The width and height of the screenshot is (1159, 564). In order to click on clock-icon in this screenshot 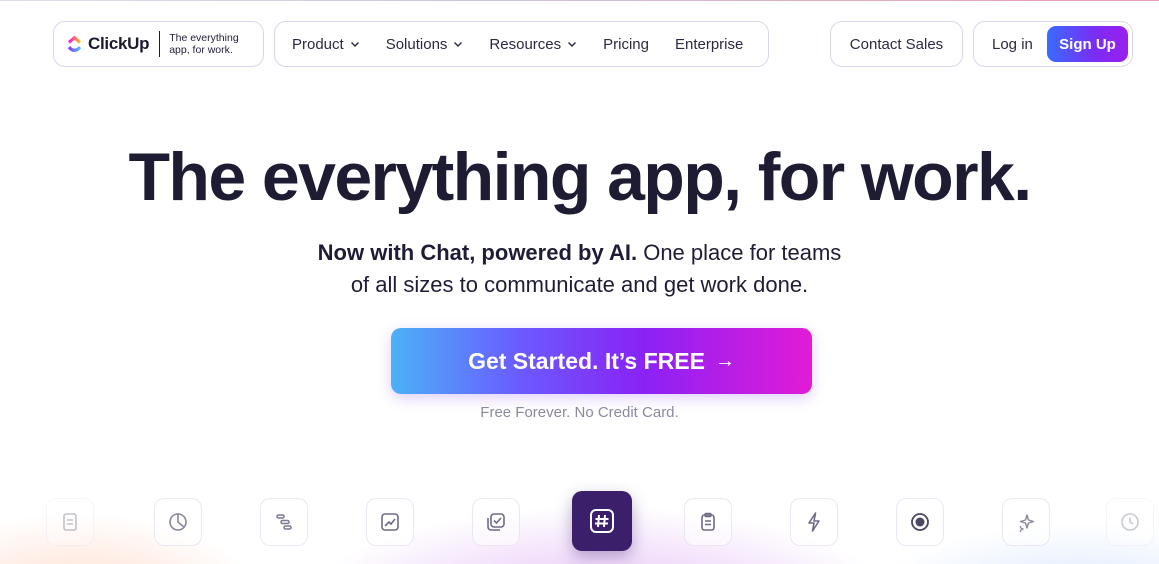, I will do `click(1130, 522)`.